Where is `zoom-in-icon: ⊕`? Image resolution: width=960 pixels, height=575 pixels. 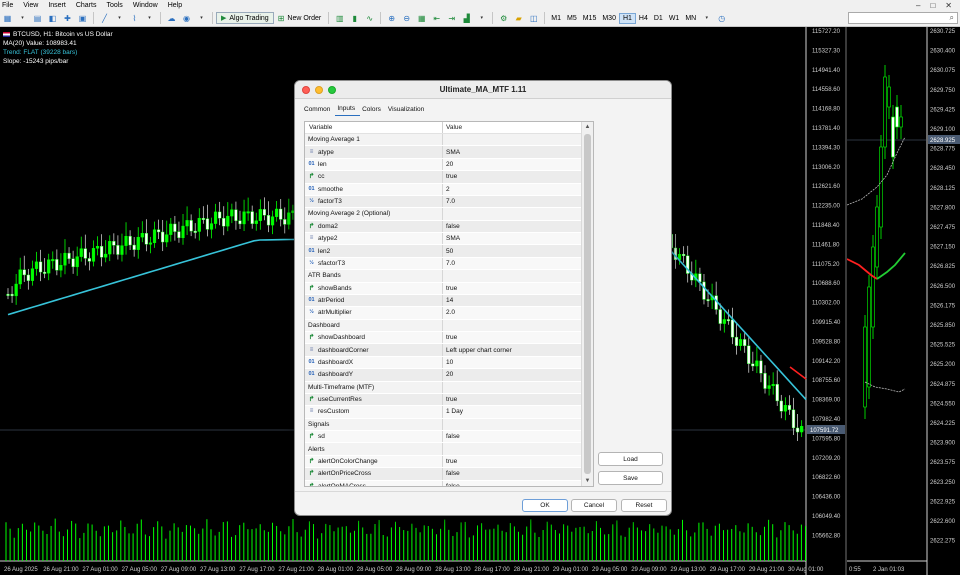
zoom-in-icon: ⊕ is located at coordinates (391, 18).